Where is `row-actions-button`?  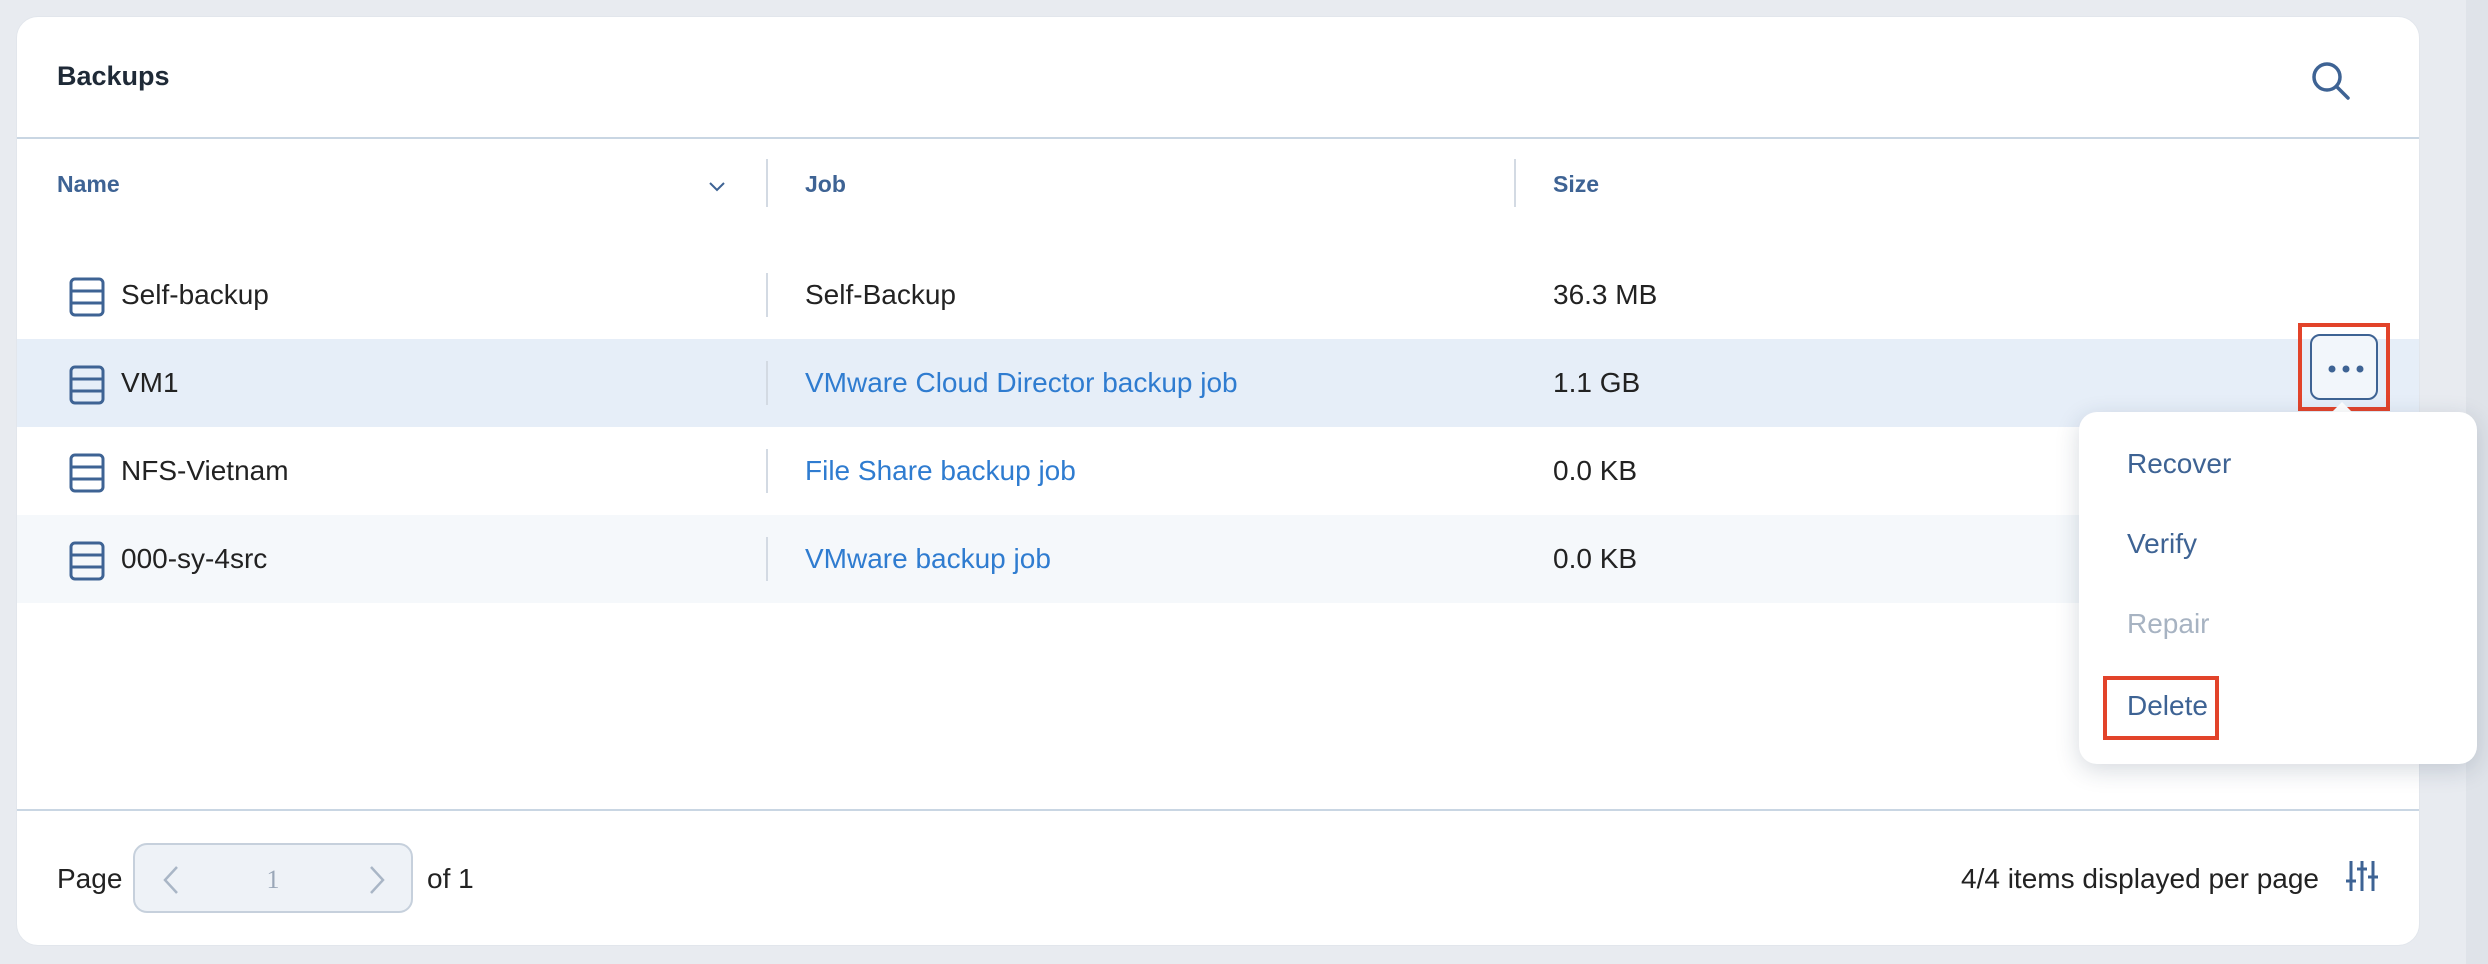 row-actions-button is located at coordinates (2344, 367).